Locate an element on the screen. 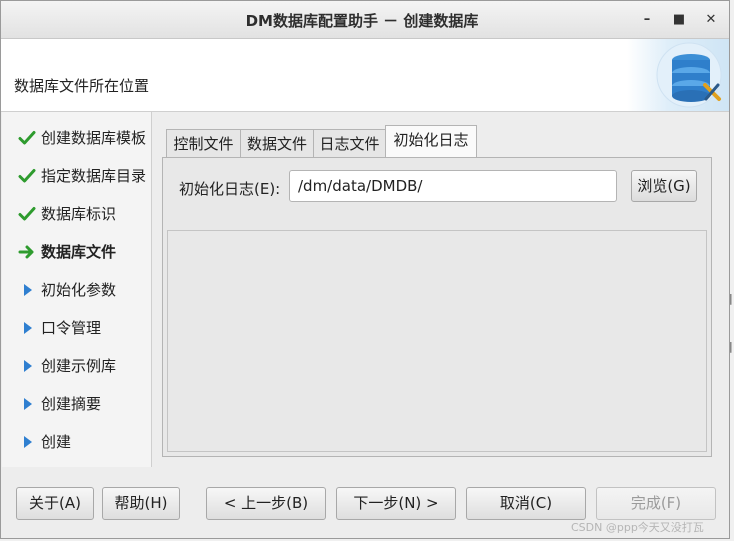 Image resolution: width=734 pixels, height=541 pixels. nav-step-init-params: 初始化参数 is located at coordinates (76, 290).